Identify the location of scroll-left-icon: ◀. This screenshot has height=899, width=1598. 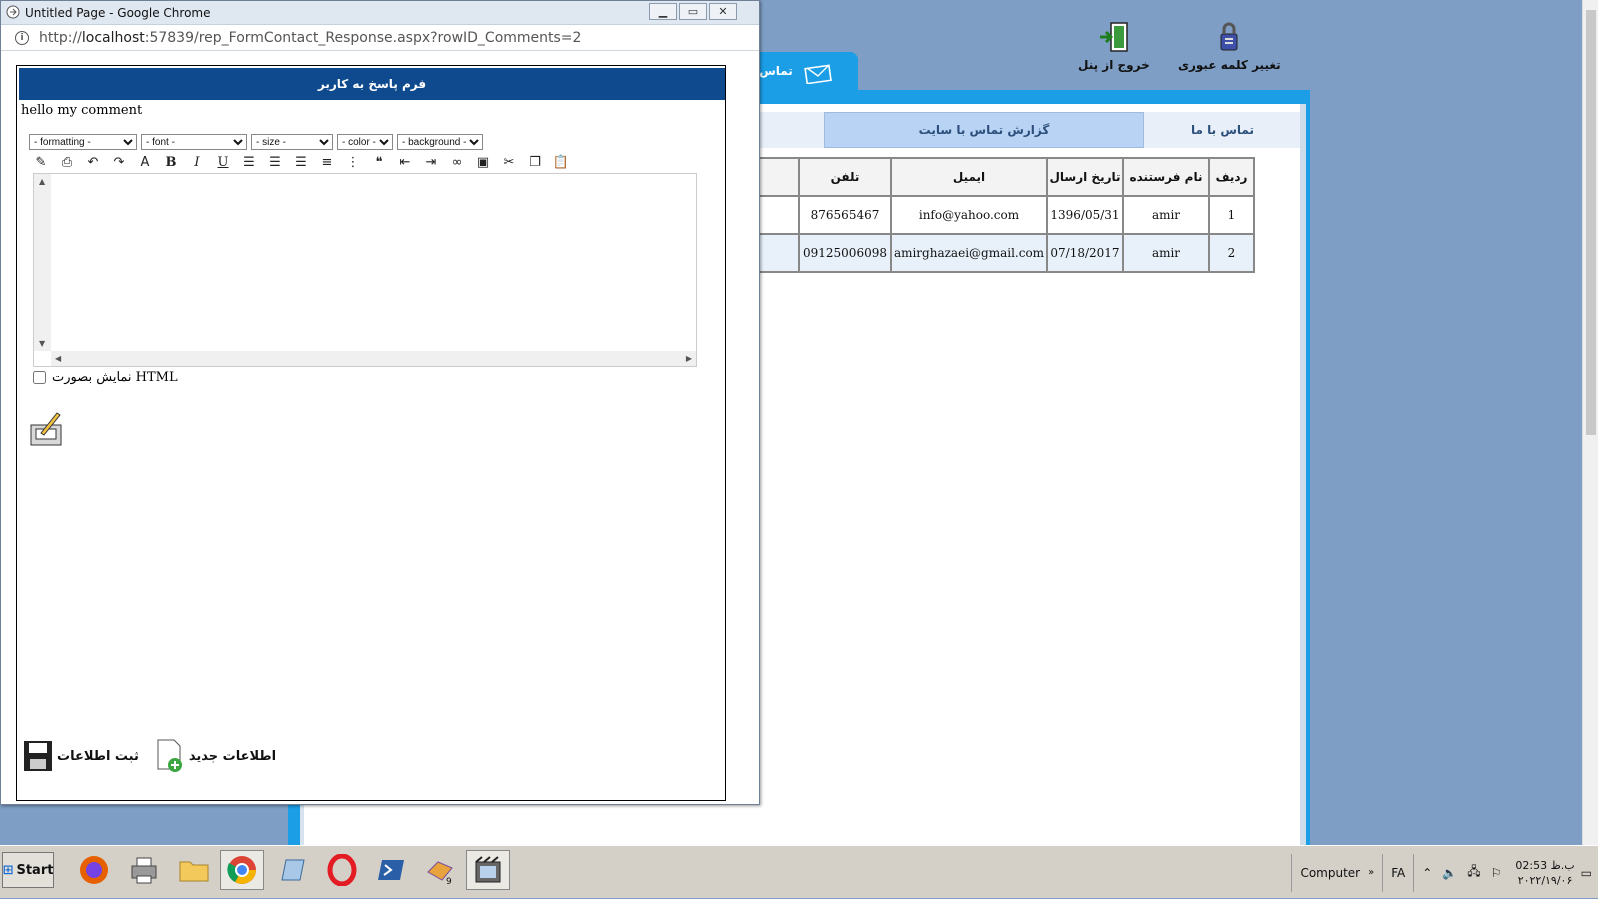
(58, 358).